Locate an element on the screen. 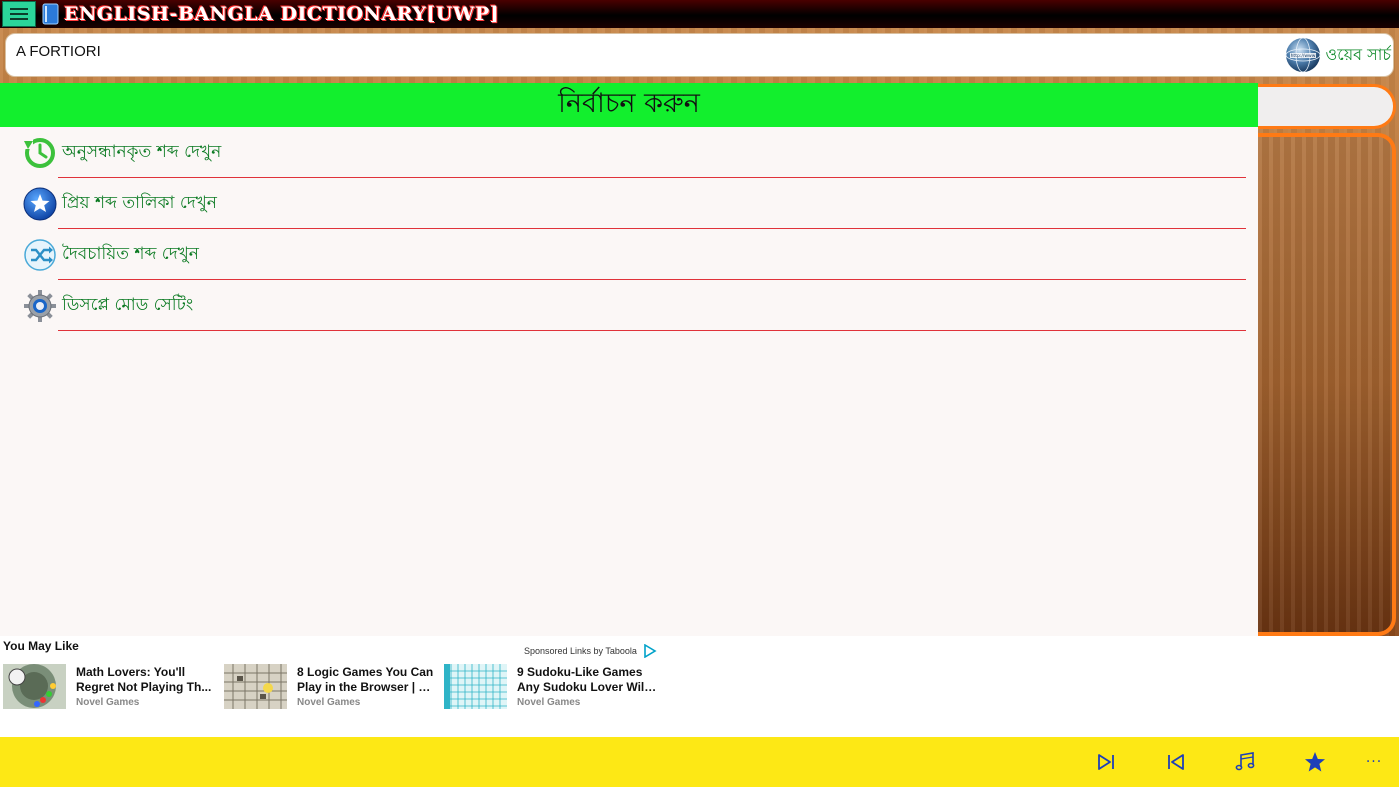  ads-sponsor-label: Sponsored Links by Taboola is located at coordinates (580, 651).